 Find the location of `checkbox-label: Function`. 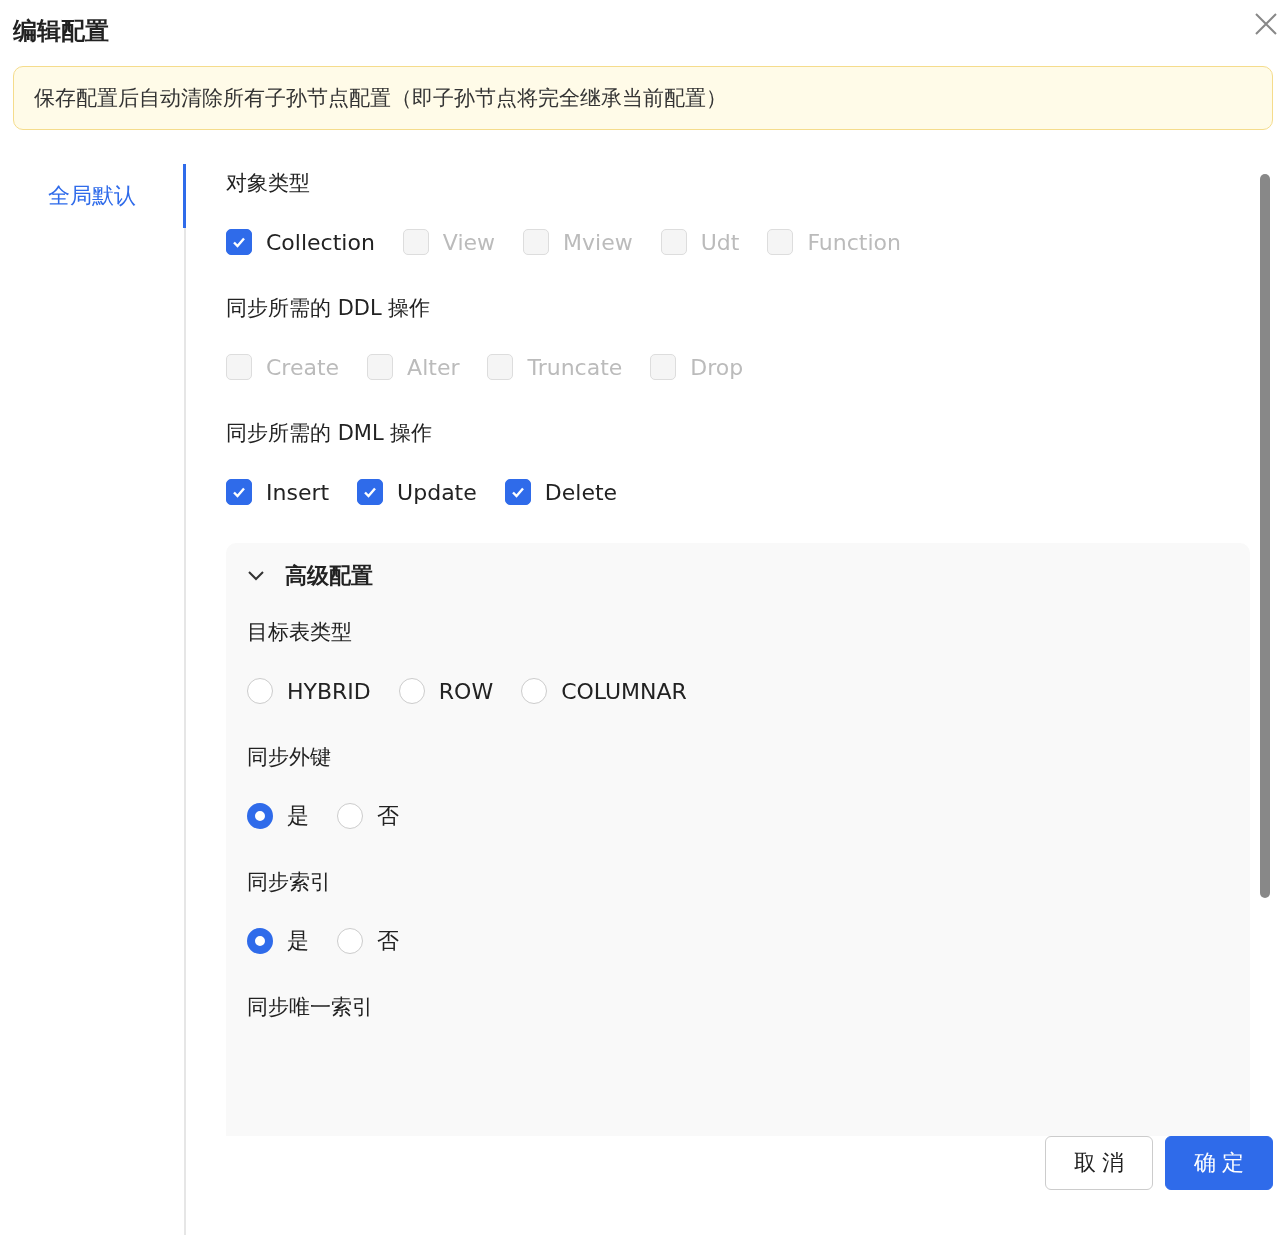

checkbox-label: Function is located at coordinates (854, 242).